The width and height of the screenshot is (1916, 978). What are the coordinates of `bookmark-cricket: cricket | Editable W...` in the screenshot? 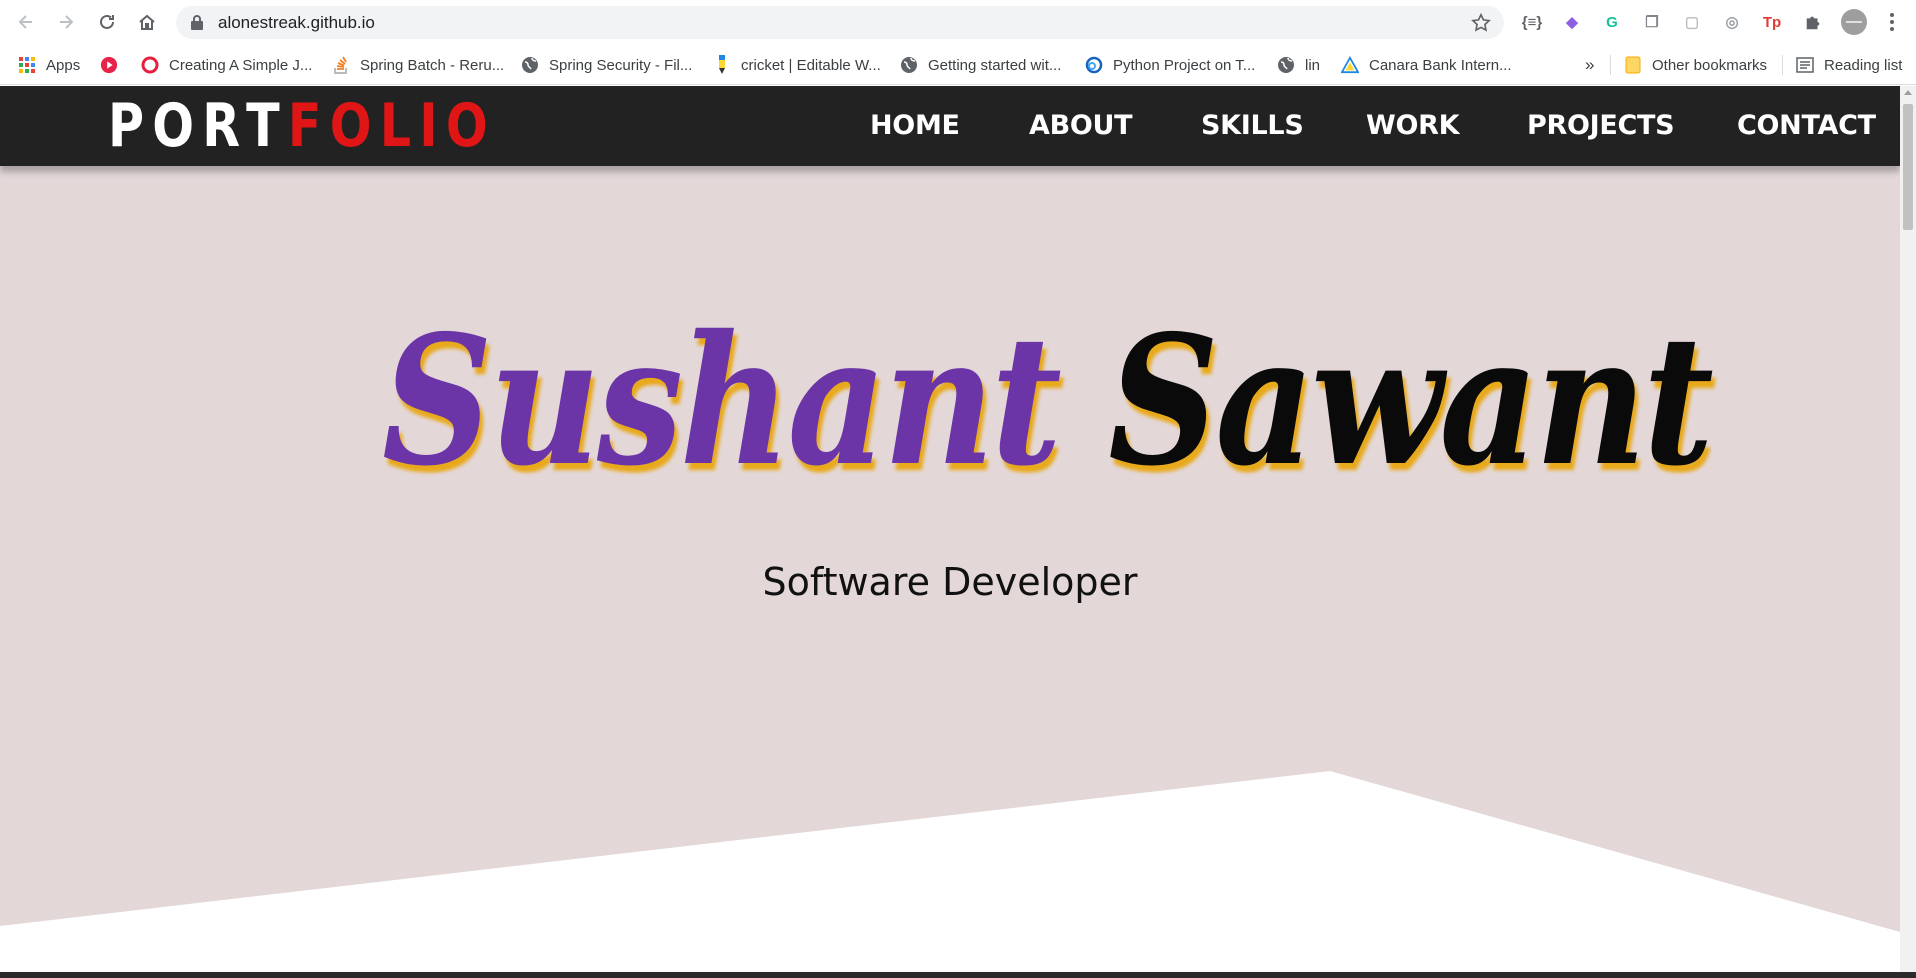 It's located at (797, 65).